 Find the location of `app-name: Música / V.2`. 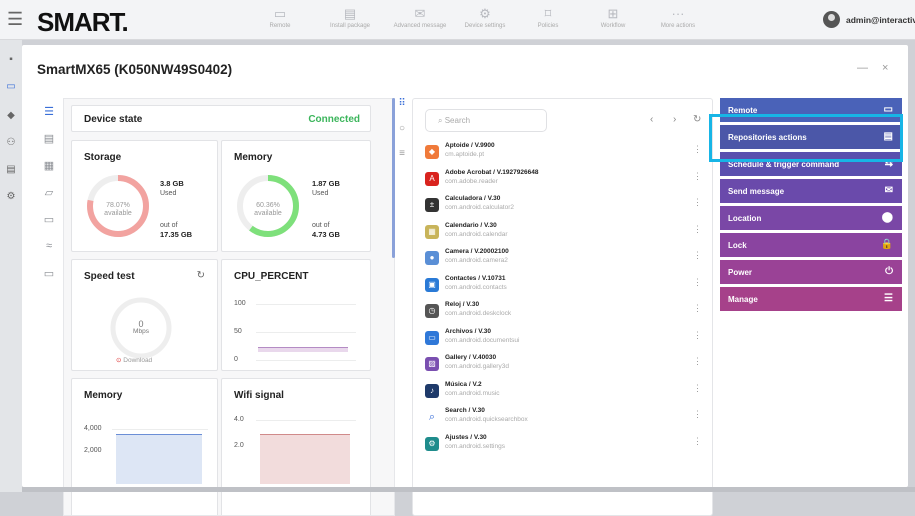

app-name: Música / V.2 is located at coordinates (463, 384).